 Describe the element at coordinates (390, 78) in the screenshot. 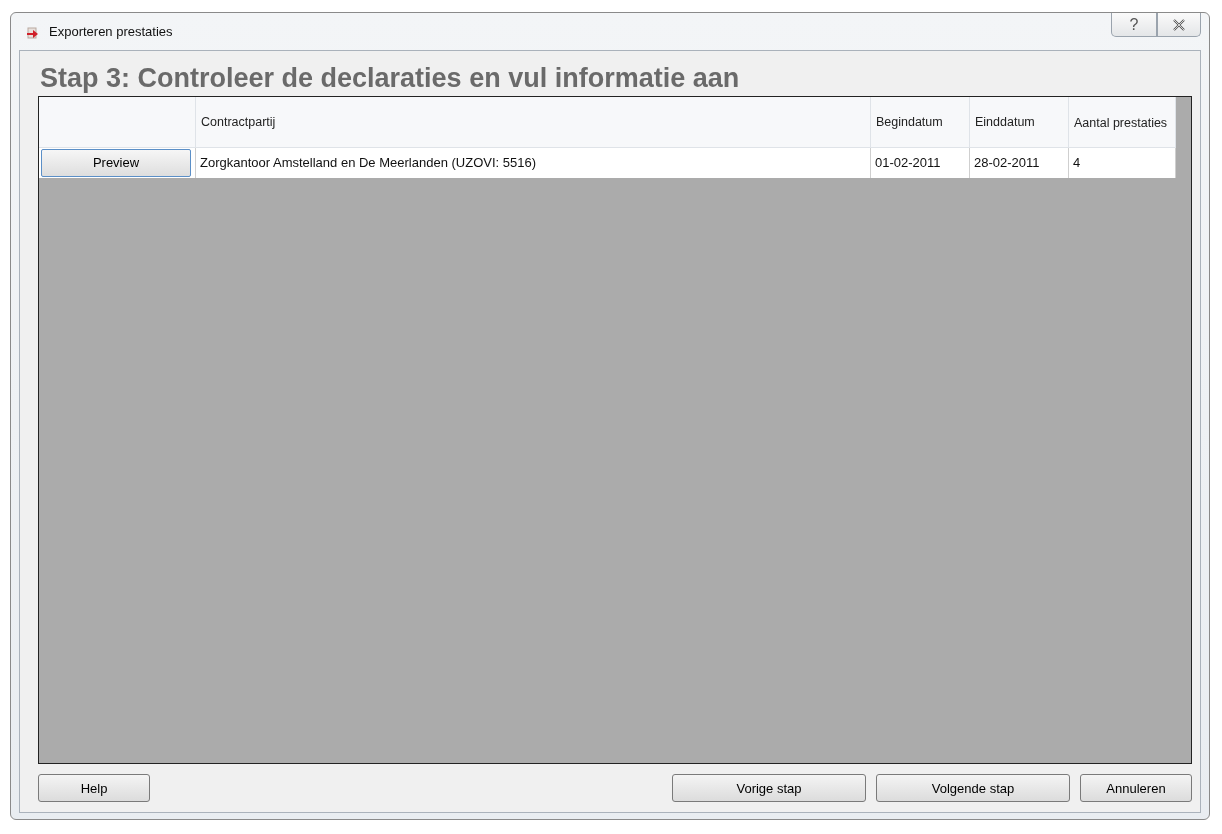

I see `step-heading: Stap 3: Controleer de declaraties en vul informatie aan` at that location.